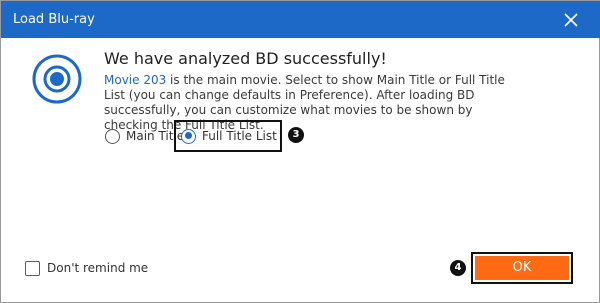 This screenshot has height=303, width=600. I want to click on main-movie-link: Movie 203, so click(135, 80).